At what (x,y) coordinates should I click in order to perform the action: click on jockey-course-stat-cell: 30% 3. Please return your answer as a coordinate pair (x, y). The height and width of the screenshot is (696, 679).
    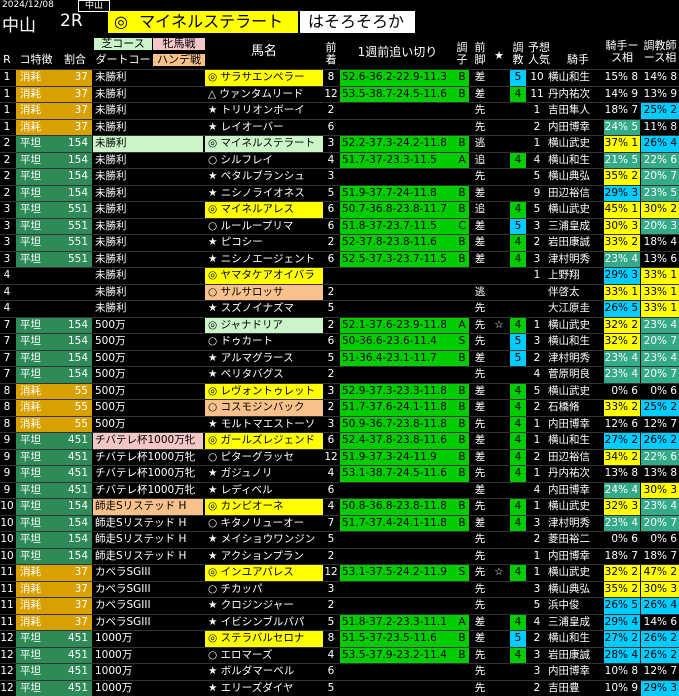
    Looking at the image, I should click on (622, 227).